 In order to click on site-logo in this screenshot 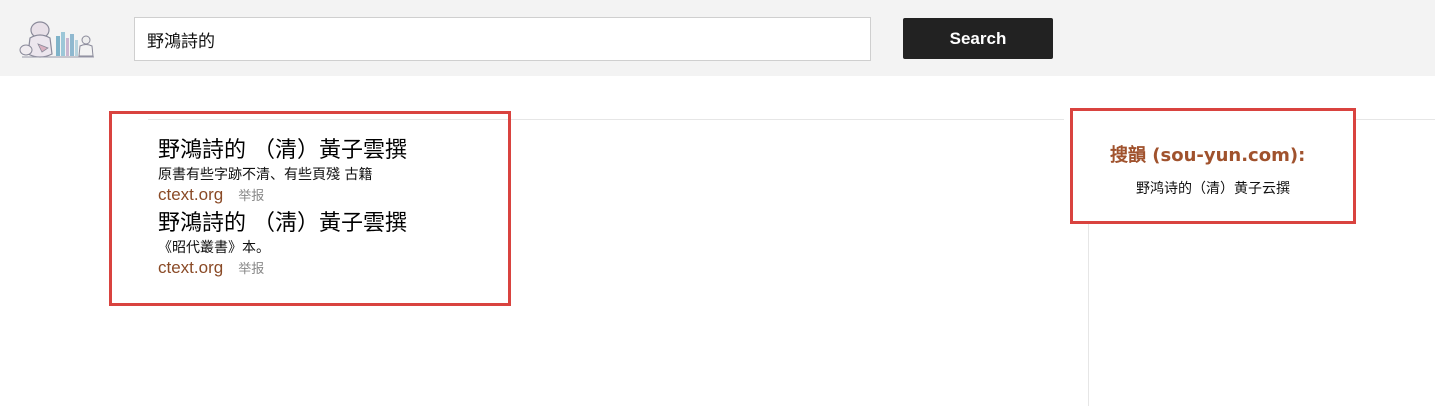, I will do `click(57, 39)`.